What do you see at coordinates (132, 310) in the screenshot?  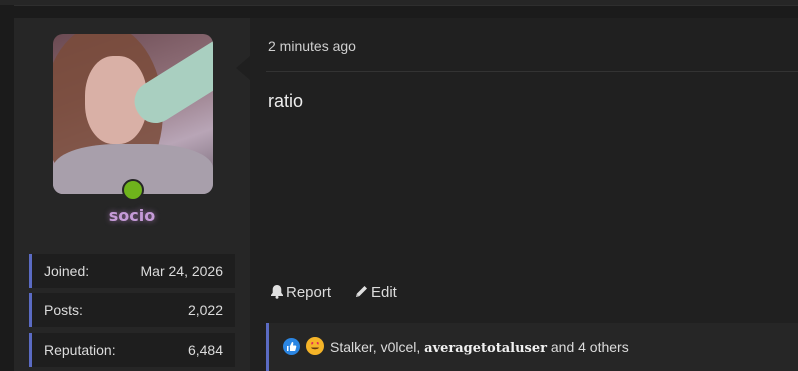 I see `stat-posts: Posts: 2,022` at bounding box center [132, 310].